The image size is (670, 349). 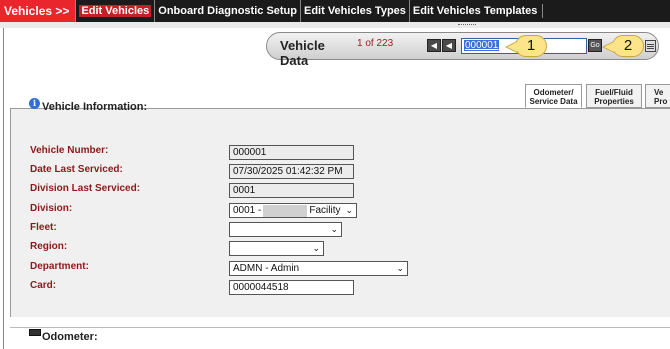 I want to click on nav-edit-vehicles-types: Edit Vehicles Types, so click(x=354, y=11).